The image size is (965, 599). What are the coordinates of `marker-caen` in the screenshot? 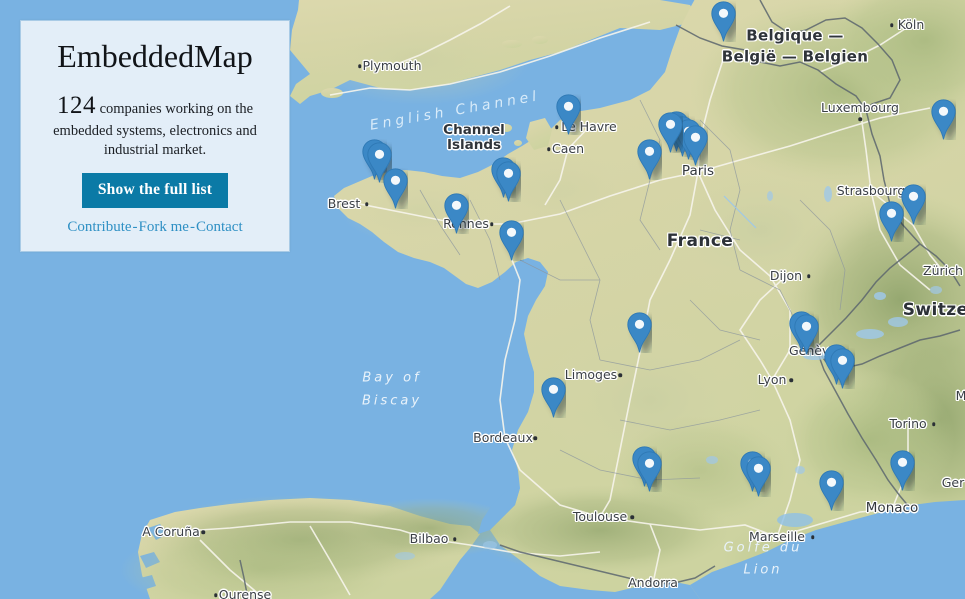 It's located at (568, 114).